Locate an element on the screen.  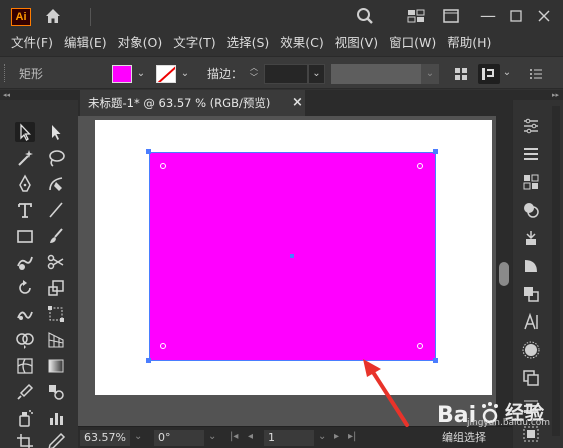
bounding-handle-bottom-left is located at coordinates (148, 360).